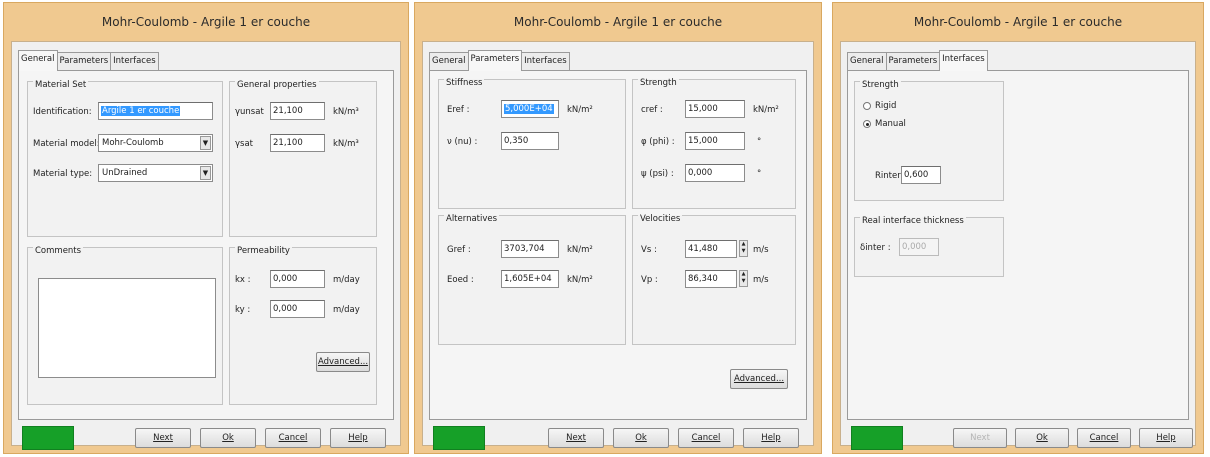  Describe the element at coordinates (459, 250) in the screenshot. I see `gref-label: Gref :` at that location.